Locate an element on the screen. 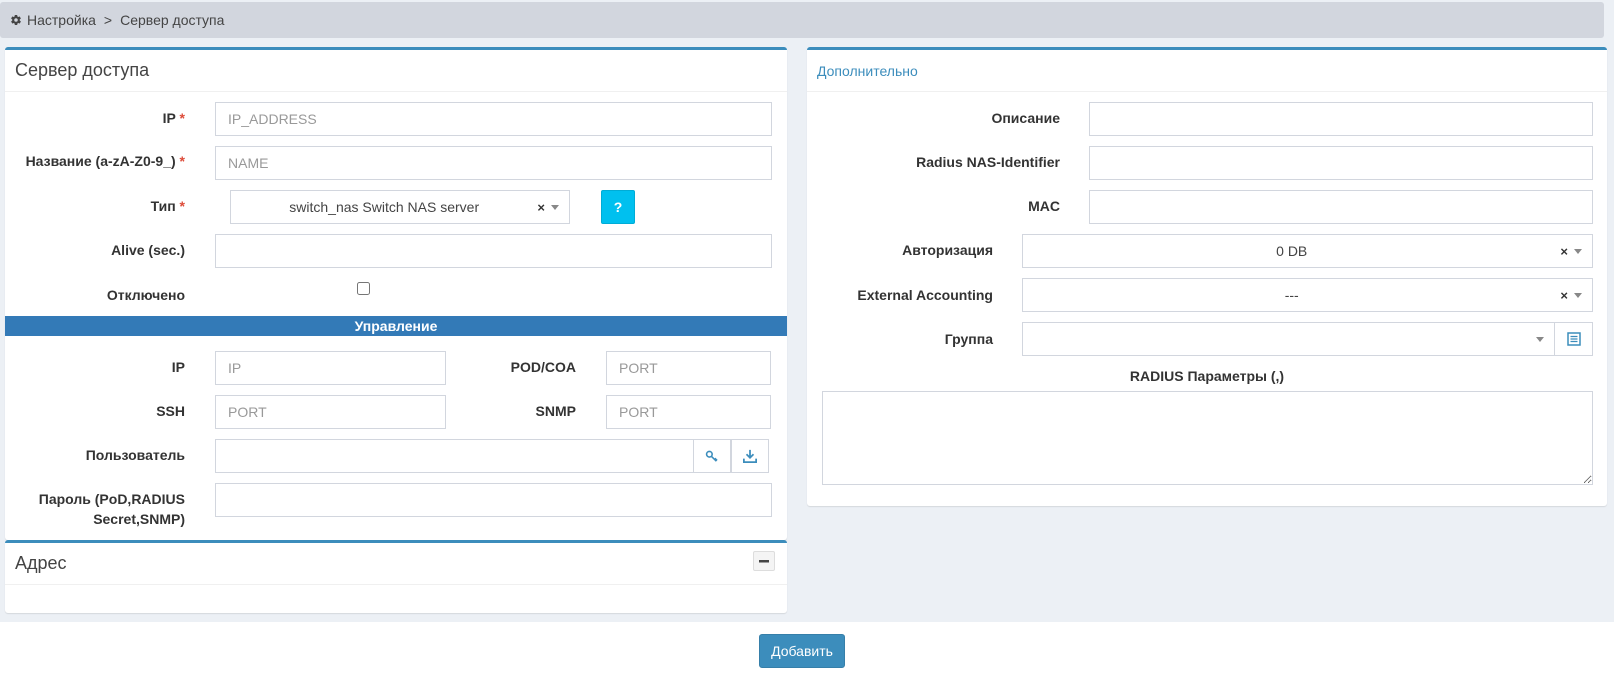  authorization-label: Авторизация is located at coordinates (947, 250).